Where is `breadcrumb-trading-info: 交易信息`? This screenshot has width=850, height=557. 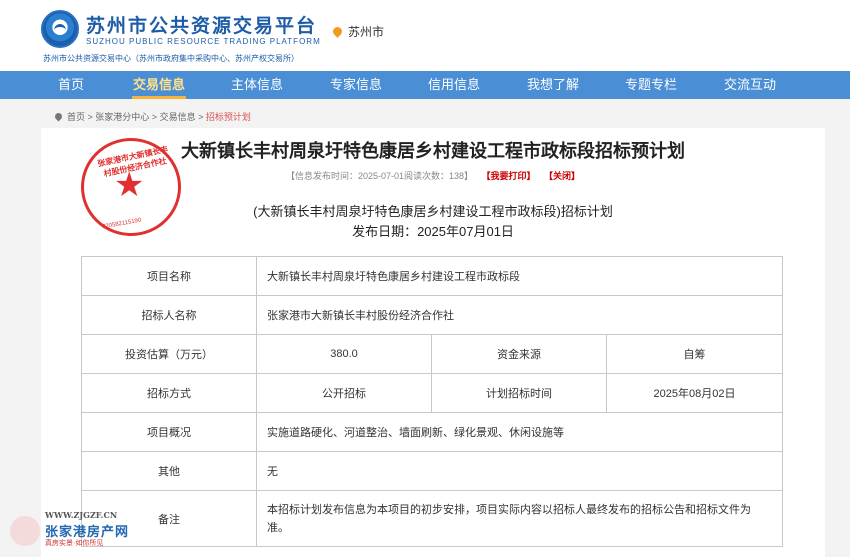 breadcrumb-trading-info: 交易信息 is located at coordinates (178, 117).